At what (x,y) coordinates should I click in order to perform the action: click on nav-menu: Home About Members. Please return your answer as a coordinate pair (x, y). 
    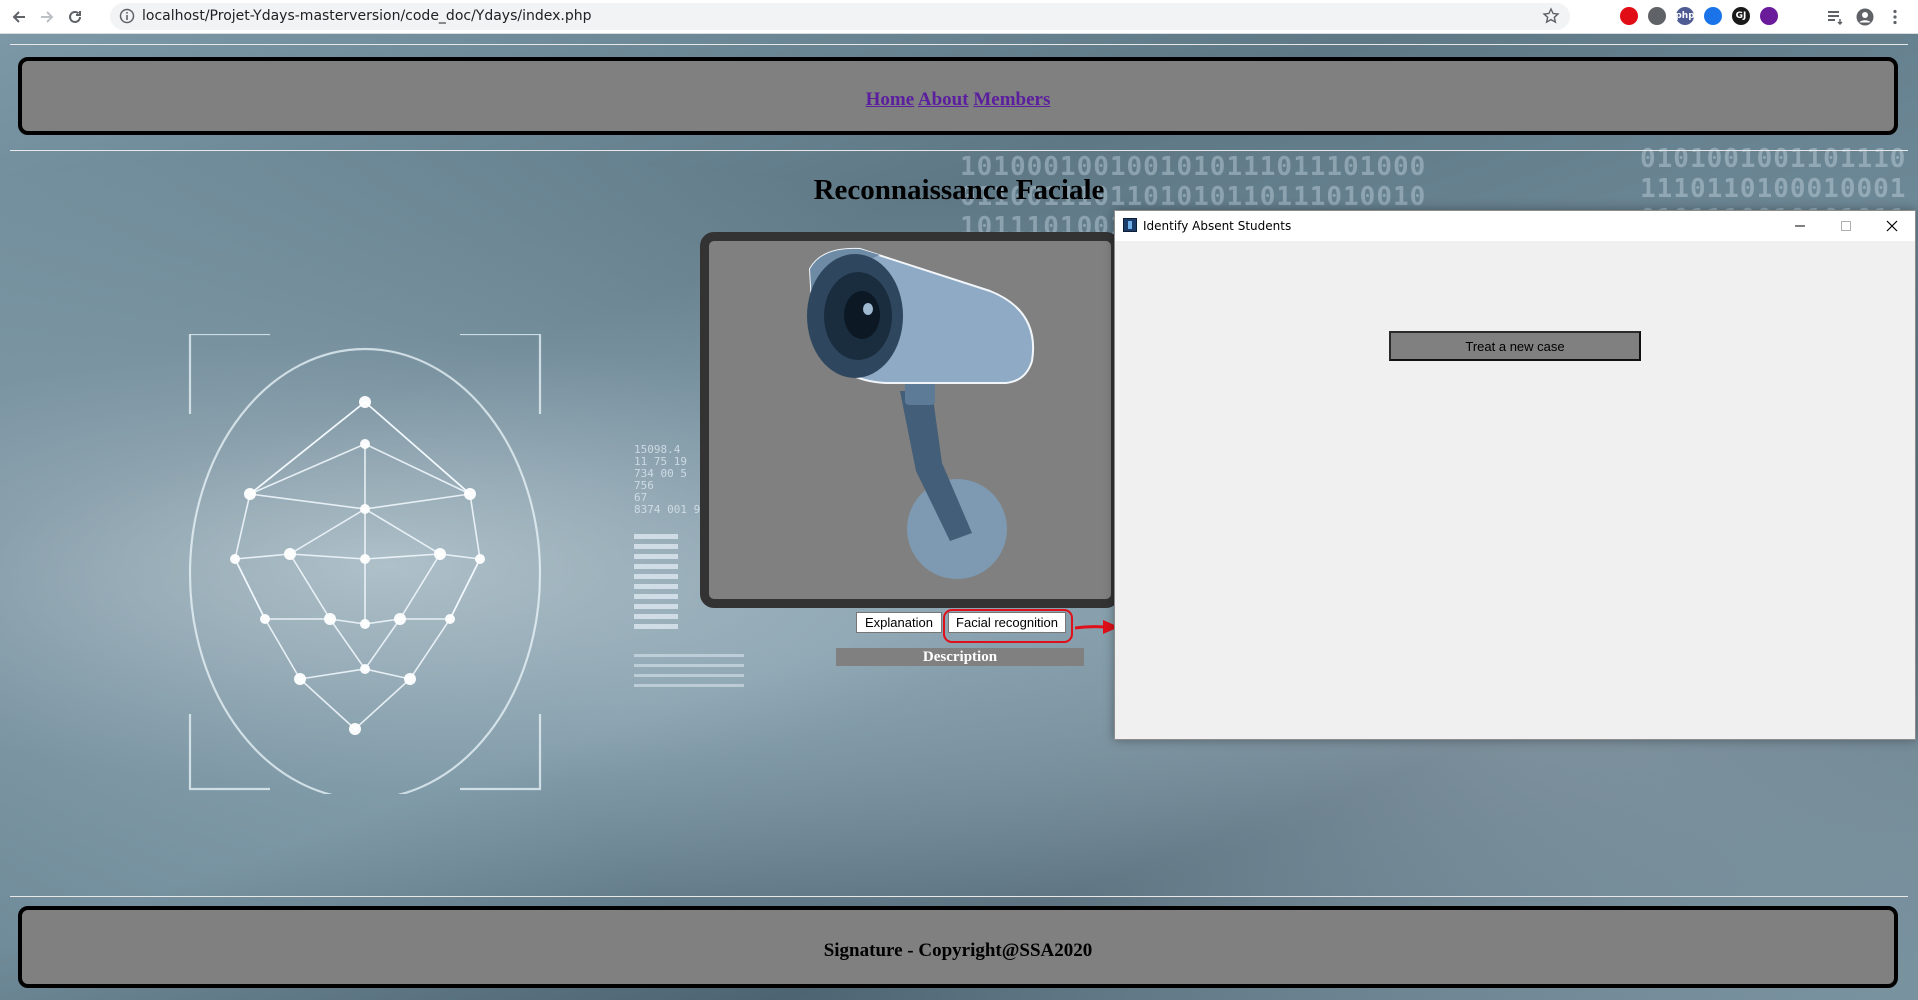
    Looking at the image, I should click on (958, 100).